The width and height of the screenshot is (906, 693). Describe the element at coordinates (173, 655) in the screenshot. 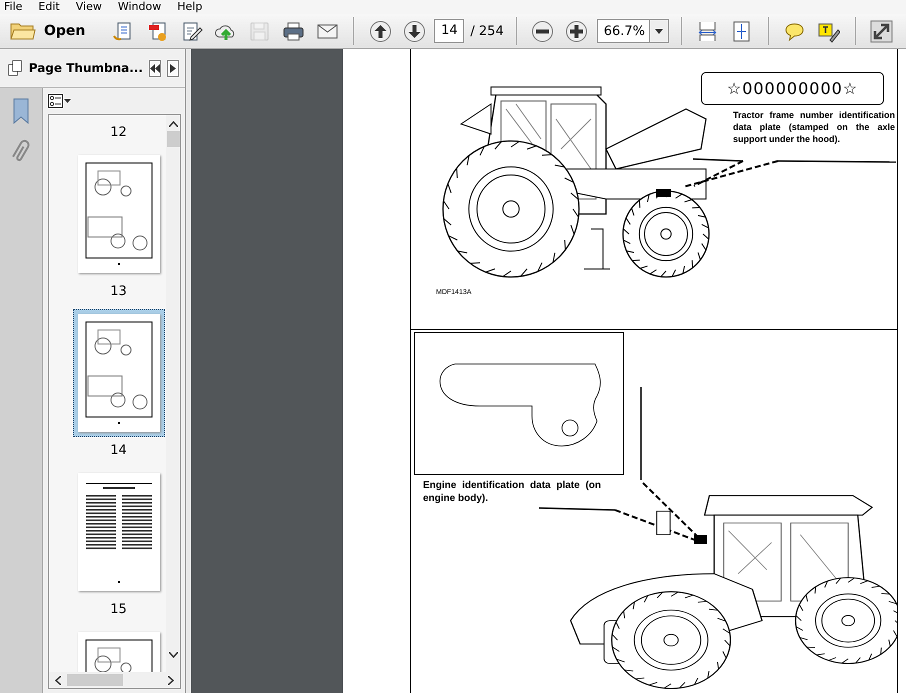

I see `scroll-down-icon` at that location.